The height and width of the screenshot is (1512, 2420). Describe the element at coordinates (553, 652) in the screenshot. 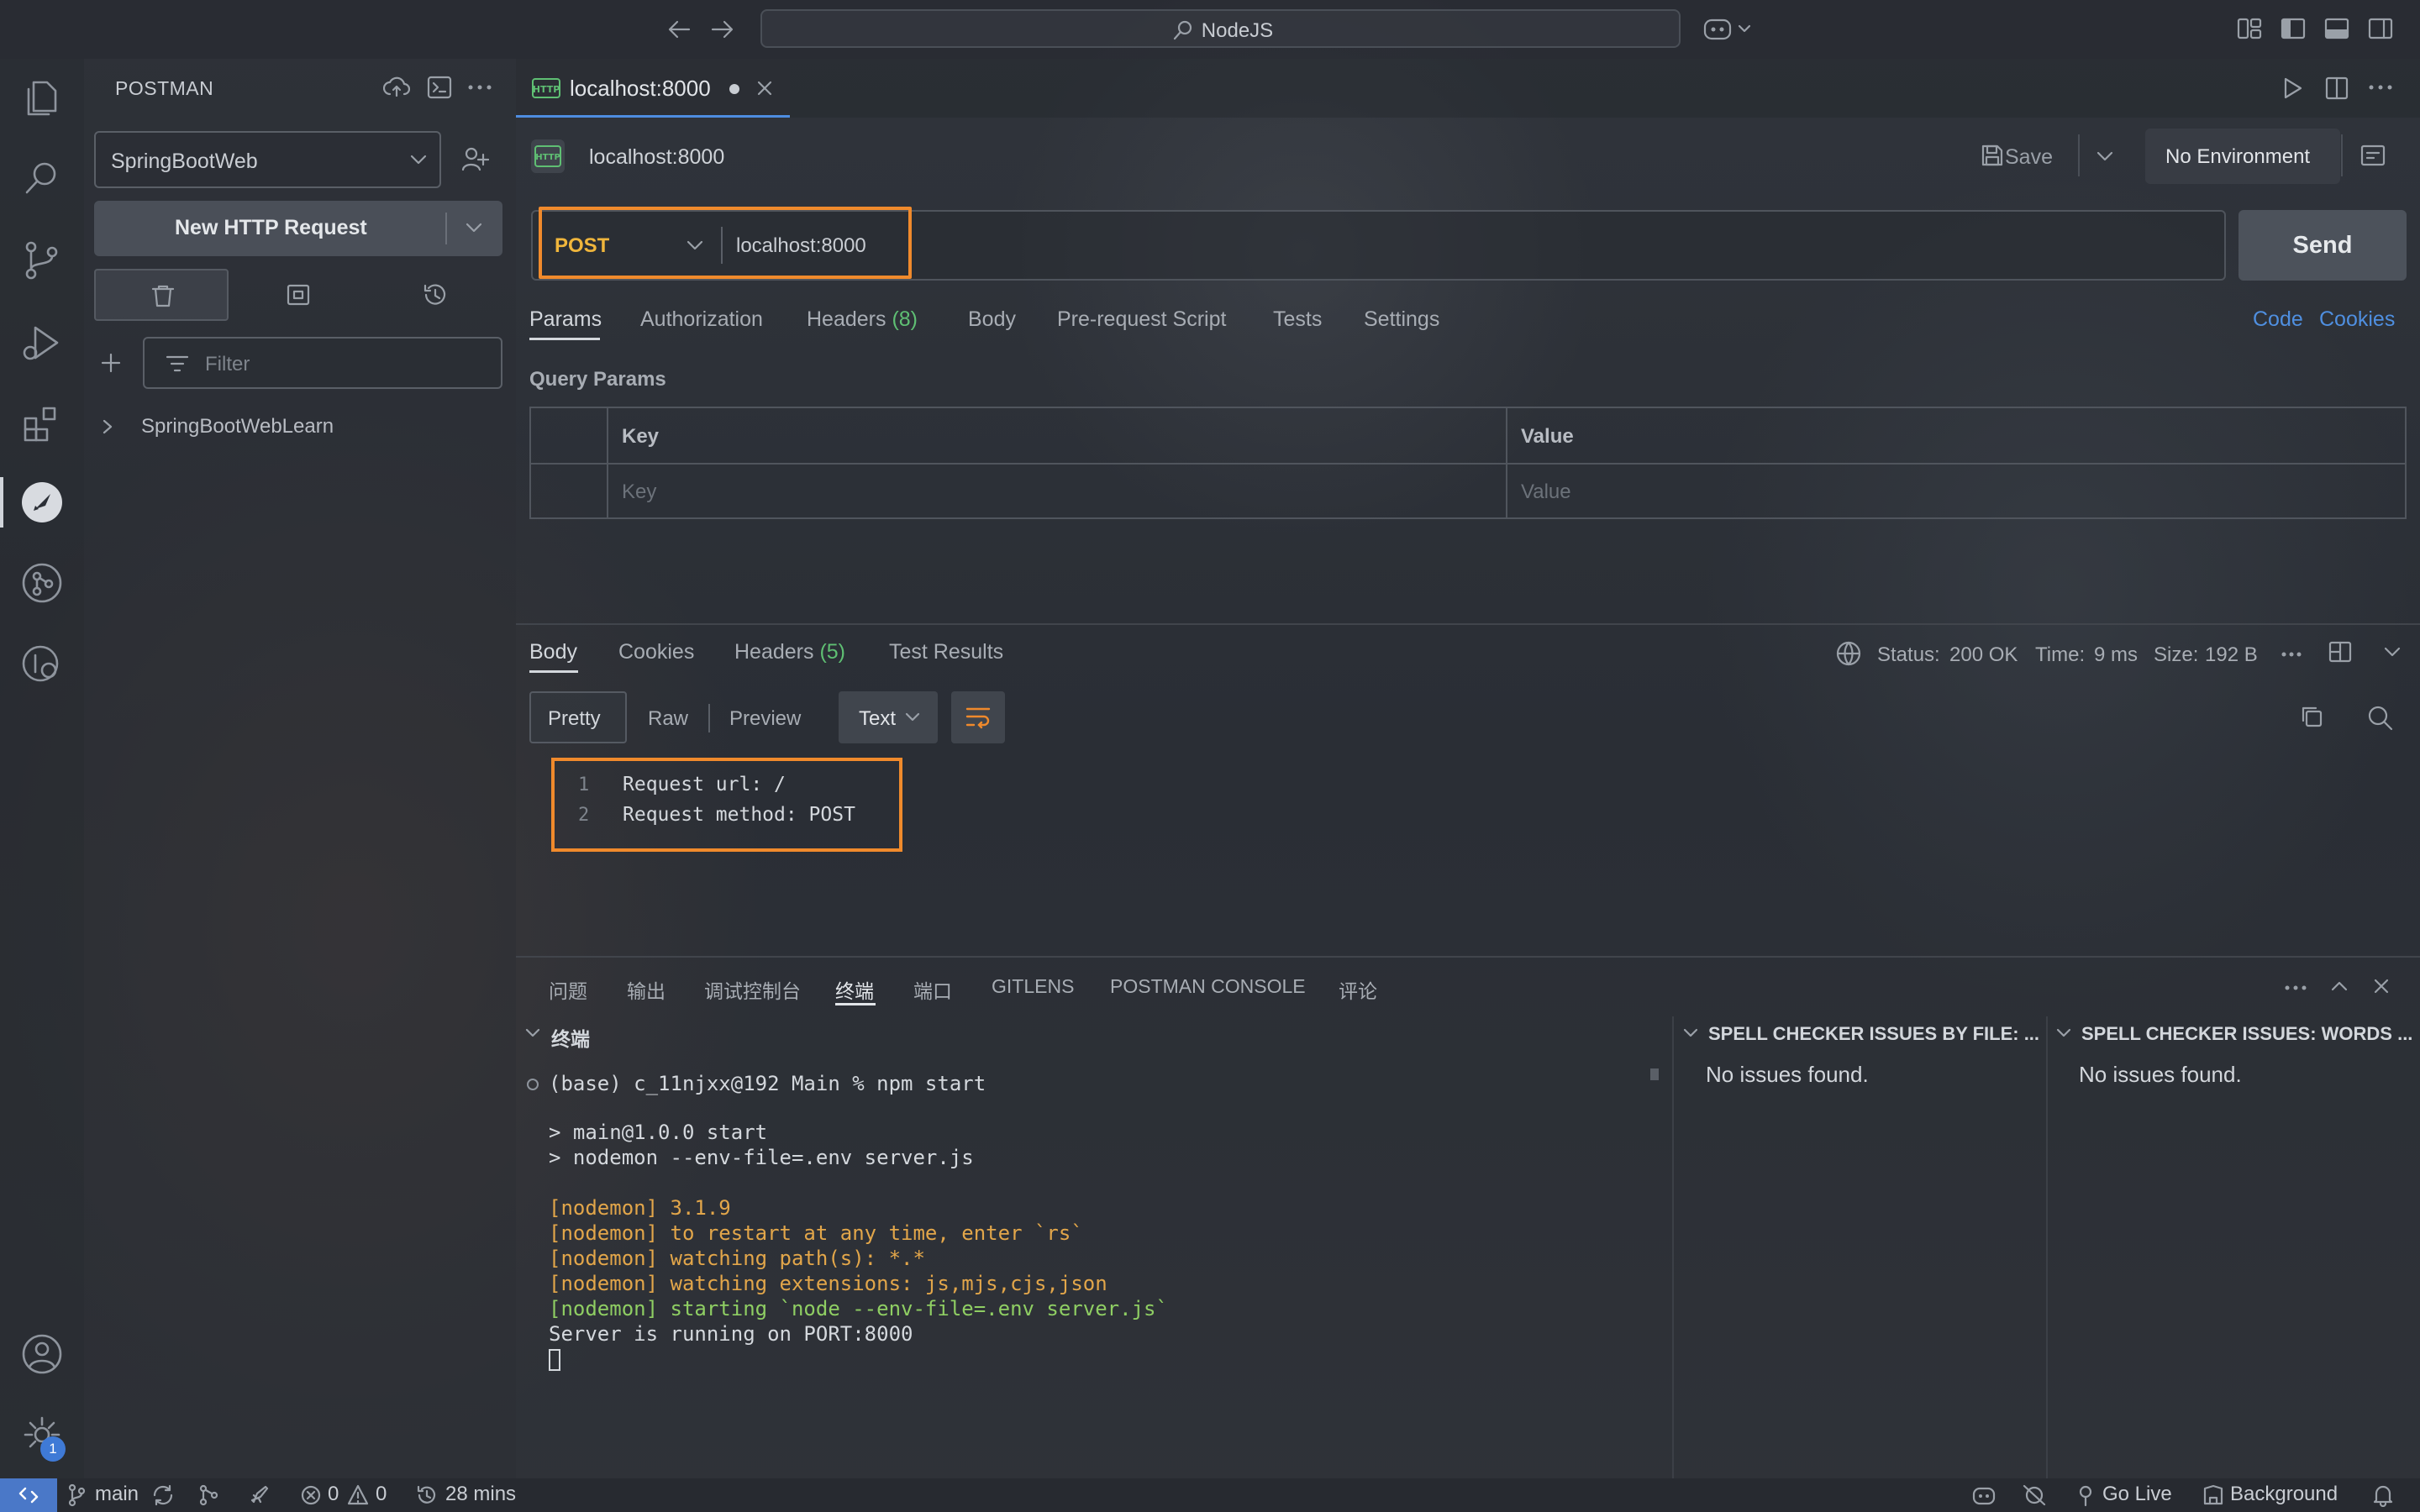

I see `response-tab-body: Body` at that location.